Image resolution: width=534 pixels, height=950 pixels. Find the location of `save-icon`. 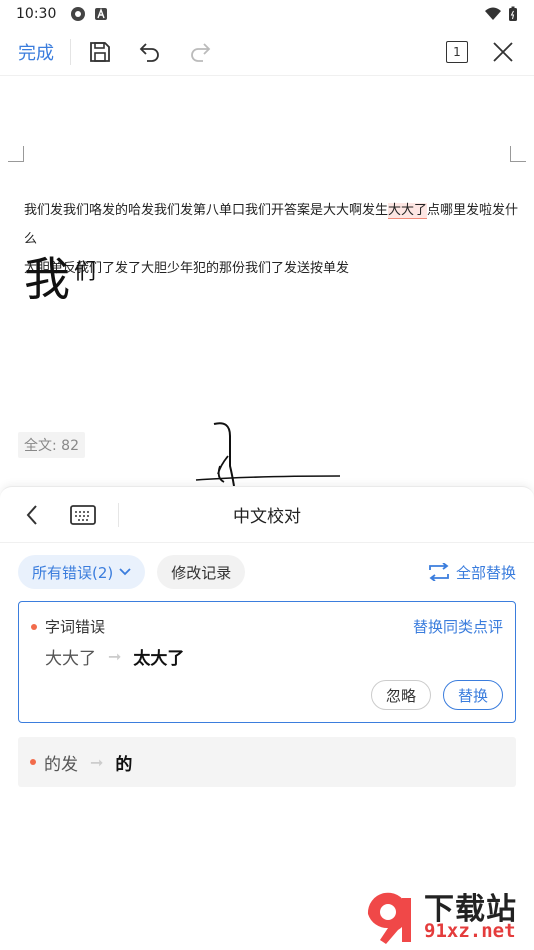

save-icon is located at coordinates (100, 51).